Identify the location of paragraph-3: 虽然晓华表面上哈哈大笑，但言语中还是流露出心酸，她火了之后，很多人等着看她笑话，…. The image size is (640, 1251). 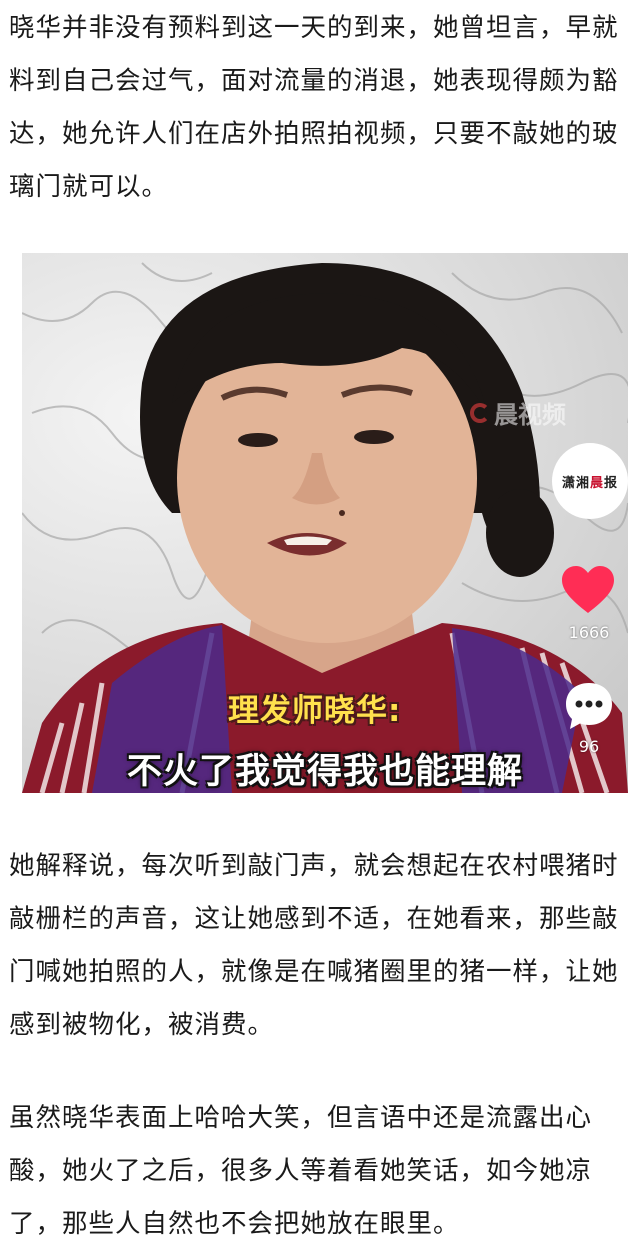
(301, 1171).